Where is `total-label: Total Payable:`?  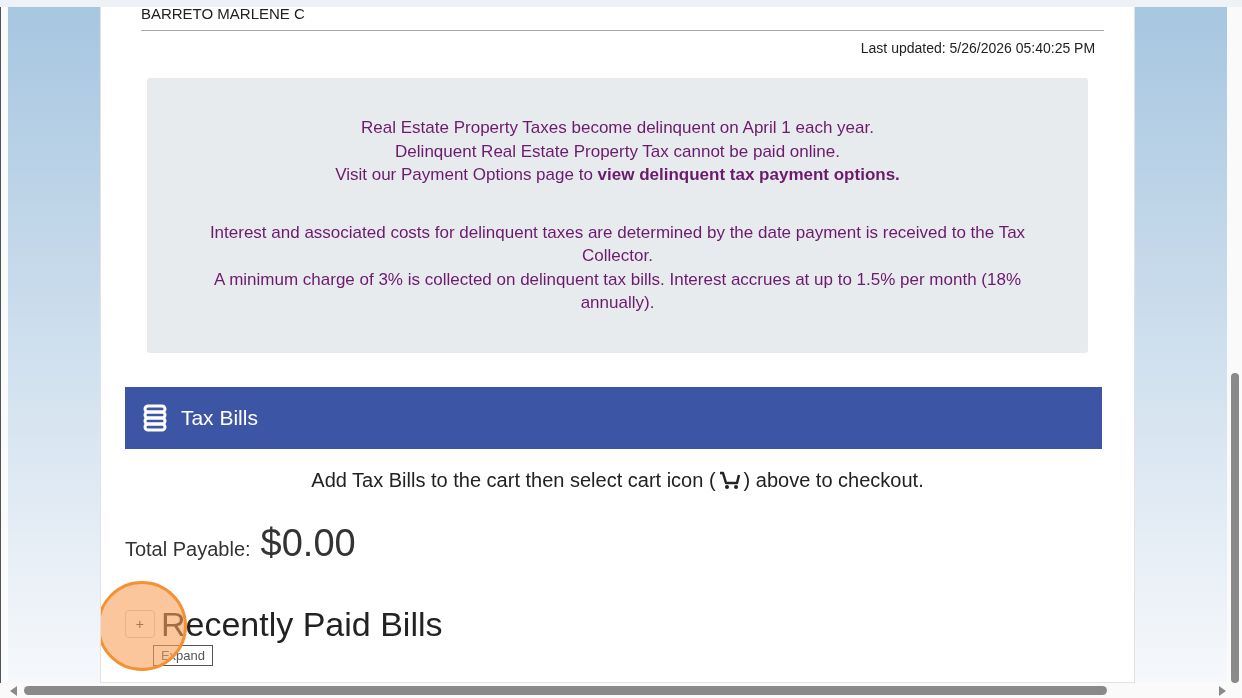 total-label: Total Payable: is located at coordinates (187, 549).